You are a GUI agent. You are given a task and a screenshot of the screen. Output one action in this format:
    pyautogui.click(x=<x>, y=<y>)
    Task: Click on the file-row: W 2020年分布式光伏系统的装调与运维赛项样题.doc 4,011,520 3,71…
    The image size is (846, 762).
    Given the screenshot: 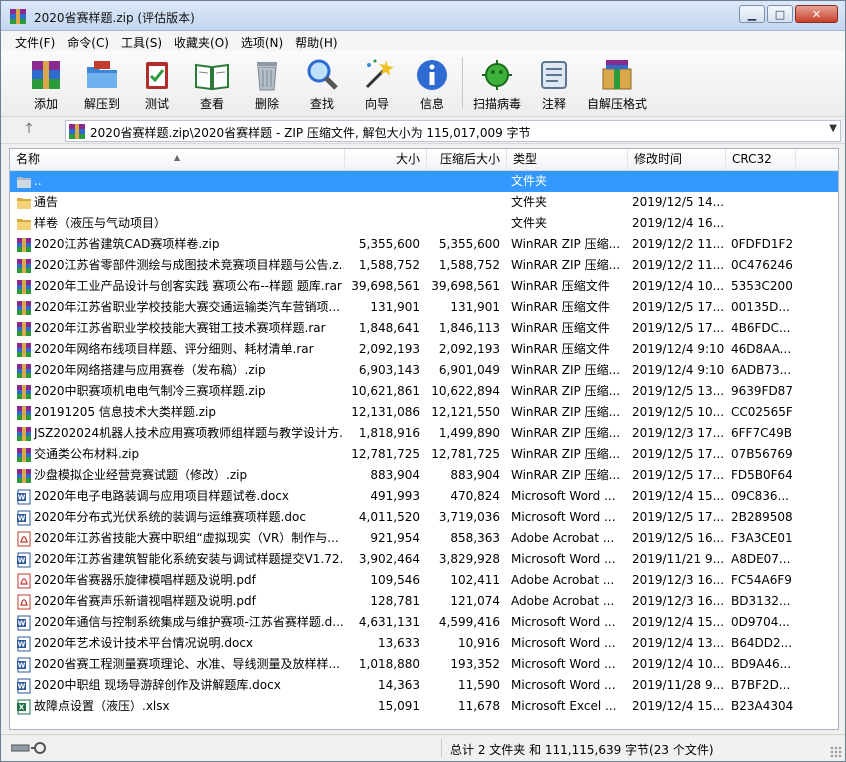 What is the action you would take?
    pyautogui.click(x=424, y=517)
    